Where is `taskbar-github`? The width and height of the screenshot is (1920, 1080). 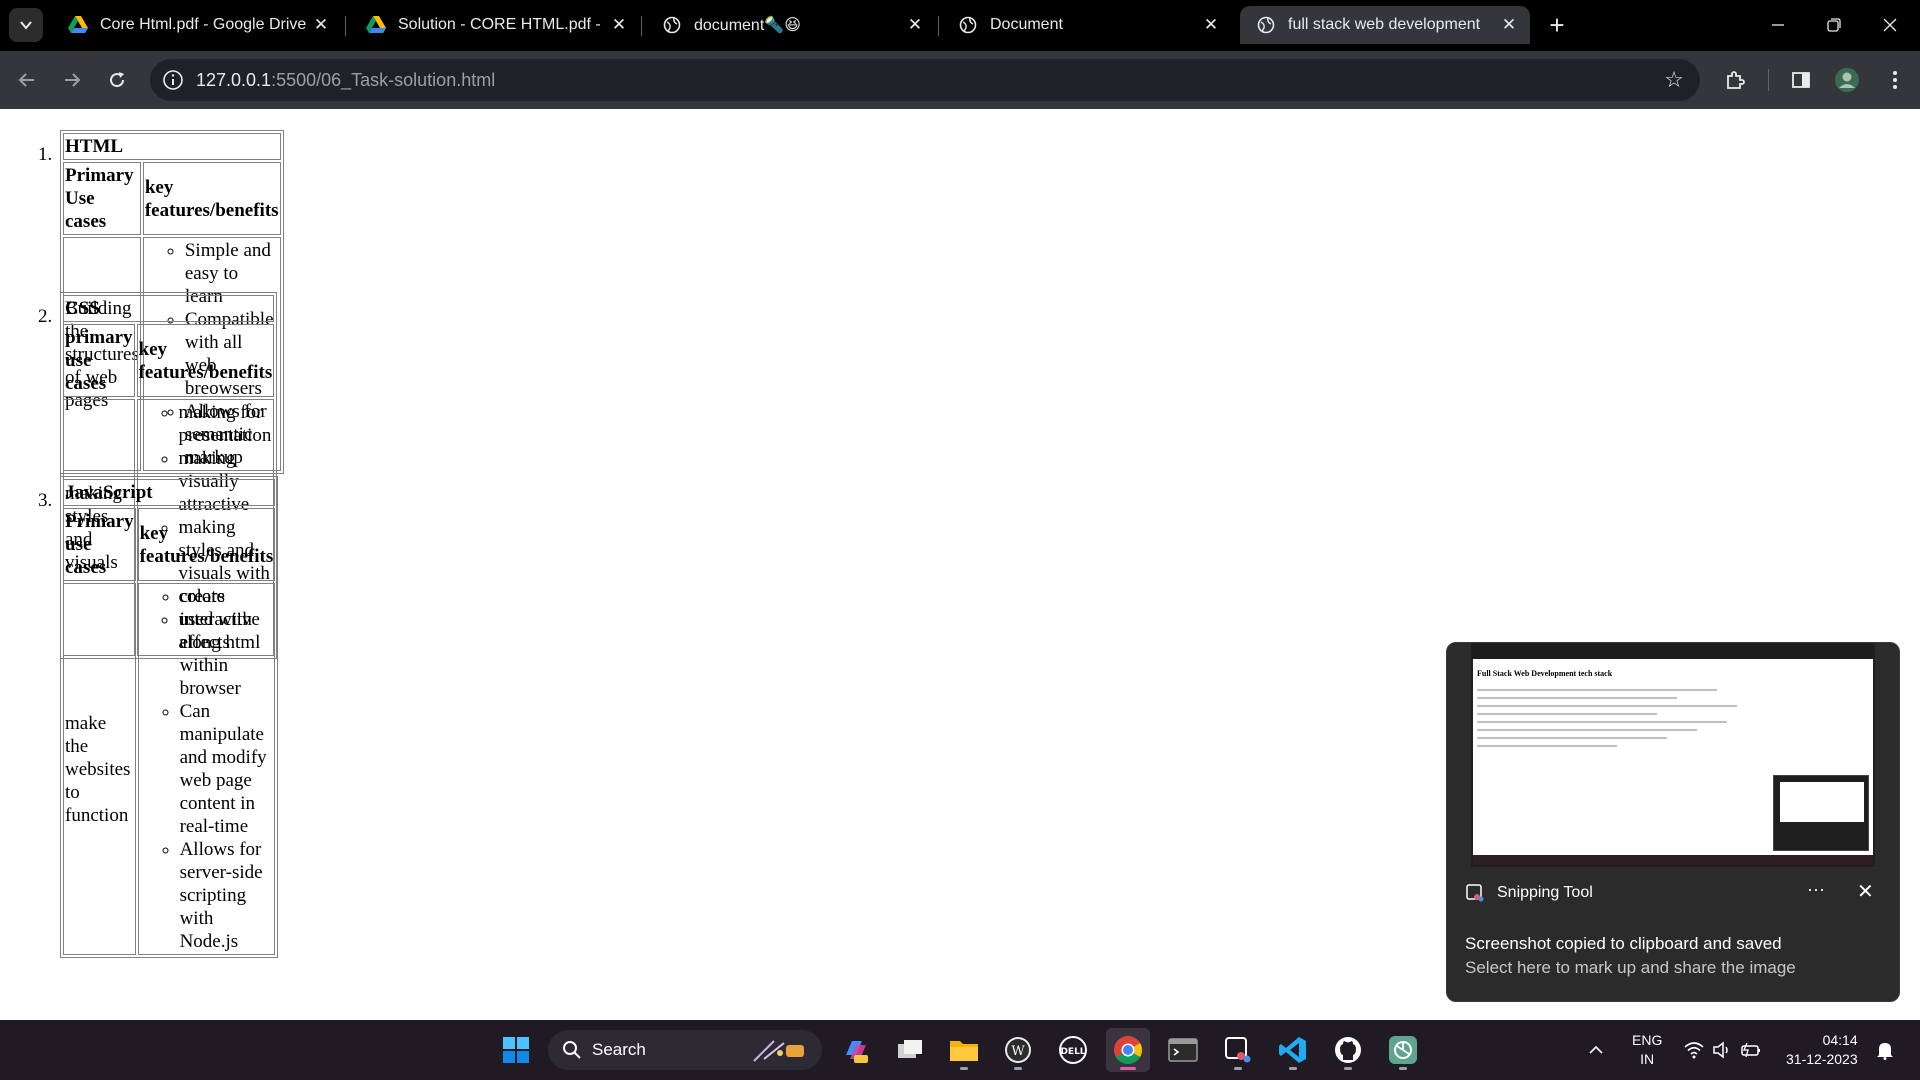 taskbar-github is located at coordinates (1348, 1050).